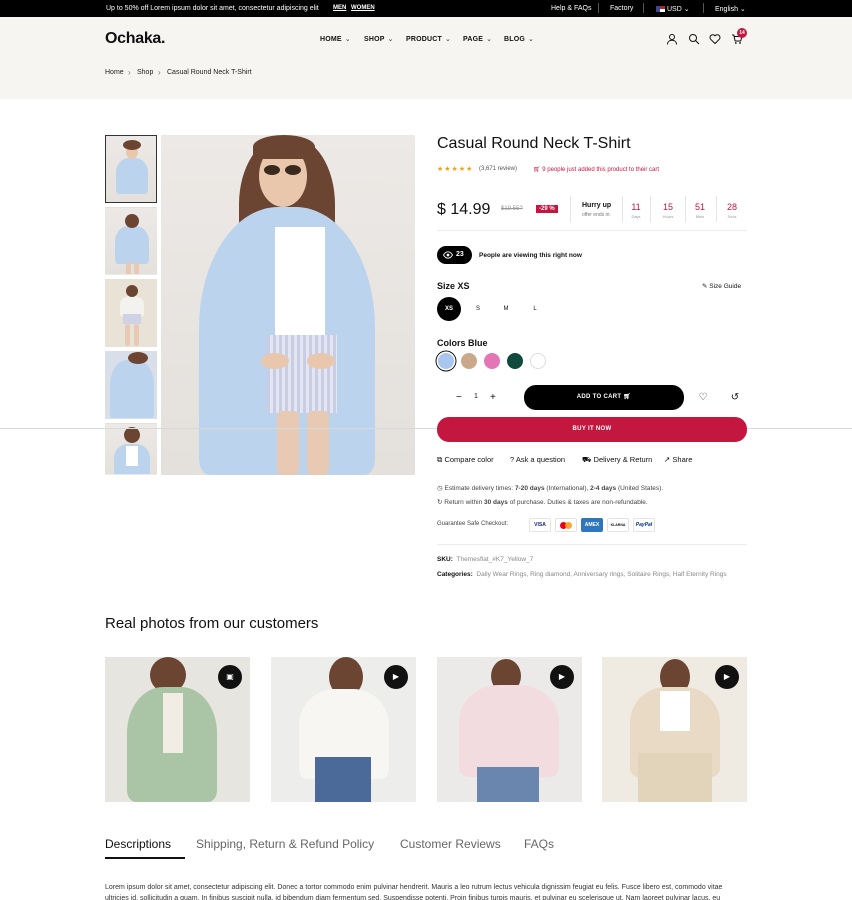 The image size is (852, 900). I want to click on discount-badge: -29 %, so click(547, 209).